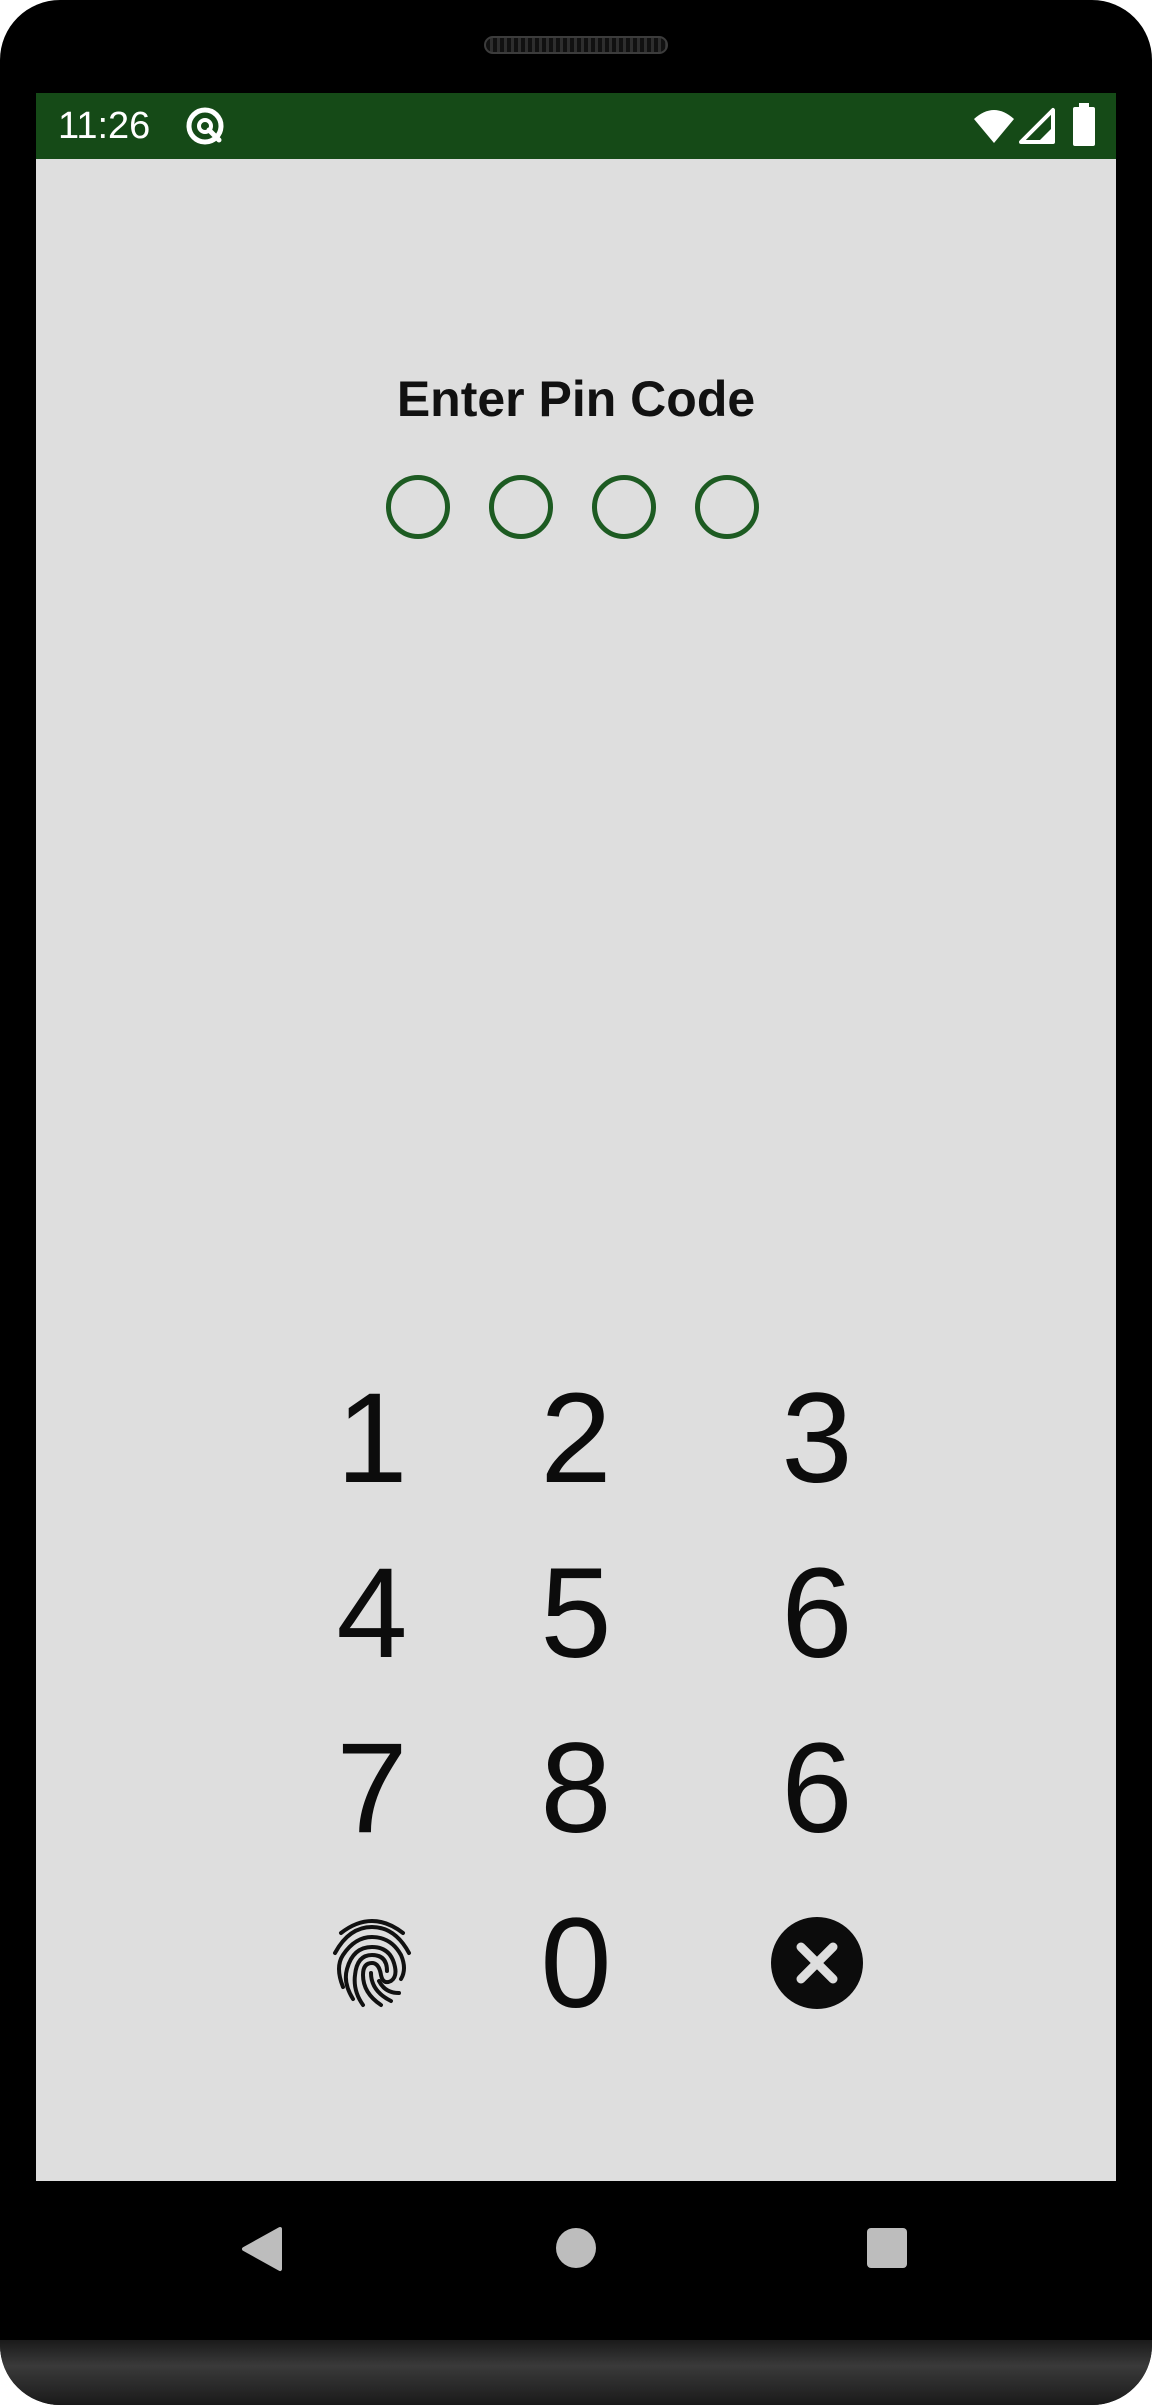 This screenshot has height=2405, width=1152. What do you see at coordinates (817, 1788) in the screenshot?
I see `key-9: 6` at bounding box center [817, 1788].